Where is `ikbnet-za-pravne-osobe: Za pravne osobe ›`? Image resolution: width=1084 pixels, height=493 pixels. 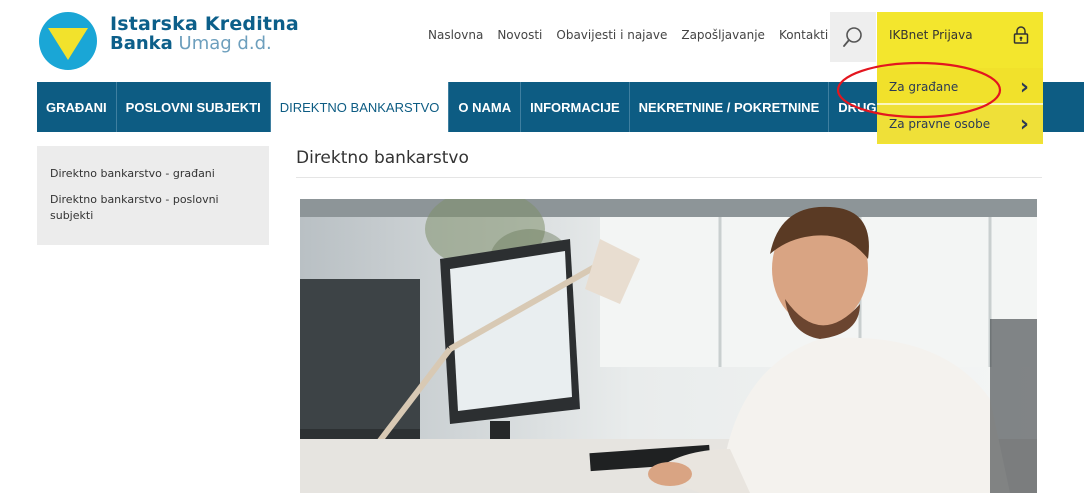 ikbnet-za-pravne-osobe: Za pravne osobe › is located at coordinates (960, 124).